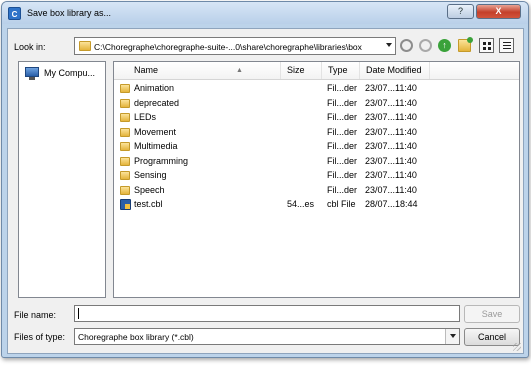  What do you see at coordinates (40, 337) in the screenshot?
I see `file-type-label: Files of type:` at bounding box center [40, 337].